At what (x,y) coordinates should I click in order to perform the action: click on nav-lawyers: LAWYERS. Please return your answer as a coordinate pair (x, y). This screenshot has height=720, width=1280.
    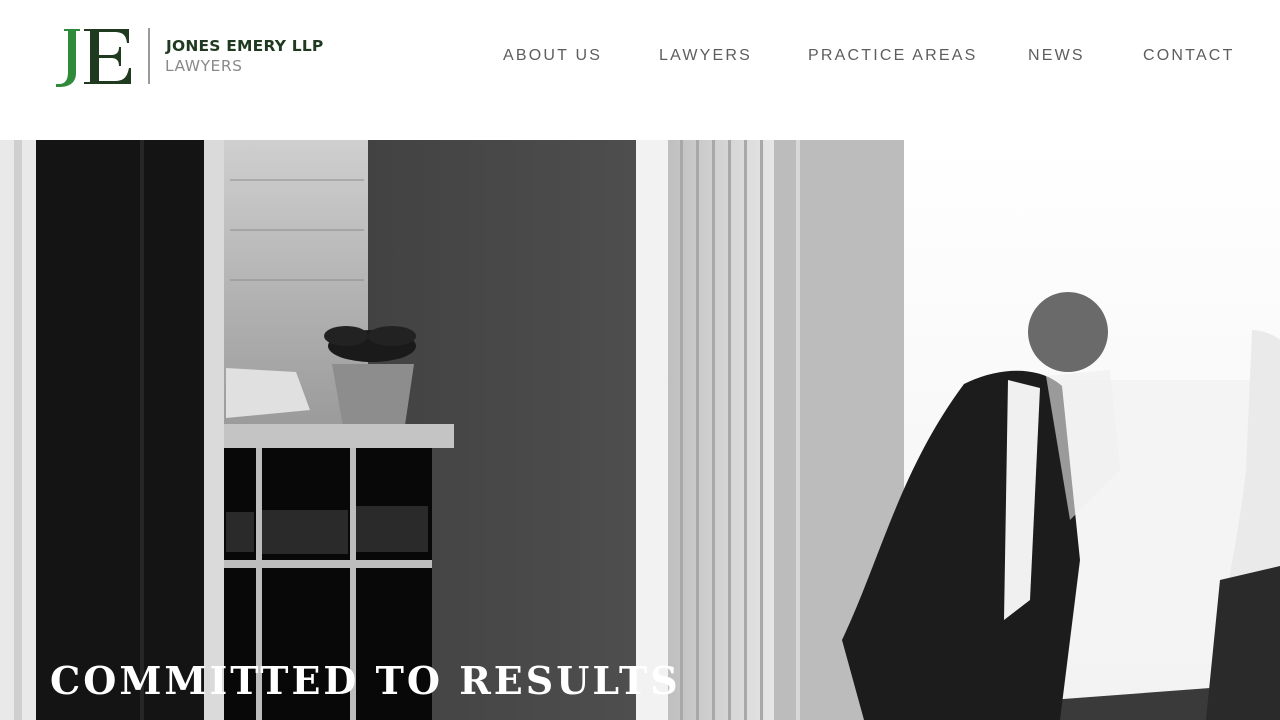
    Looking at the image, I should click on (705, 56).